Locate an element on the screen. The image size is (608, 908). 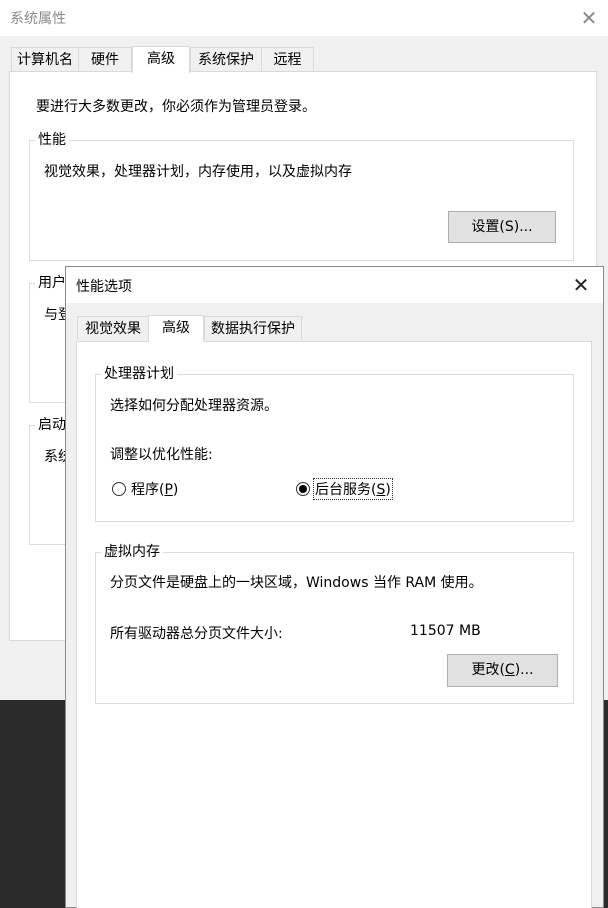
performance-options-titlebar is located at coordinates (334, 285).